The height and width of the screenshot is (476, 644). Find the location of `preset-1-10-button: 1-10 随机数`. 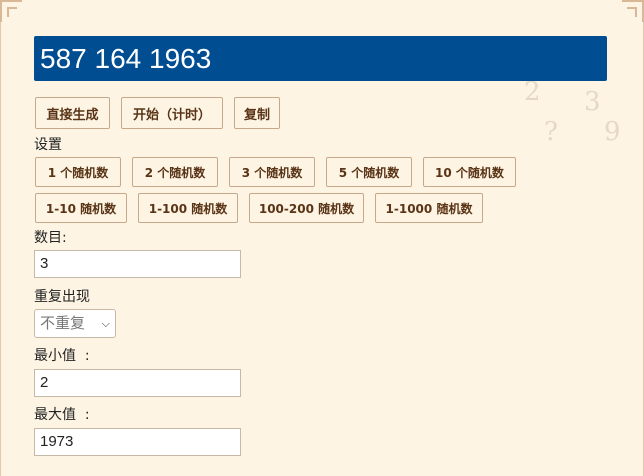

preset-1-10-button: 1-10 随机数 is located at coordinates (81, 208).